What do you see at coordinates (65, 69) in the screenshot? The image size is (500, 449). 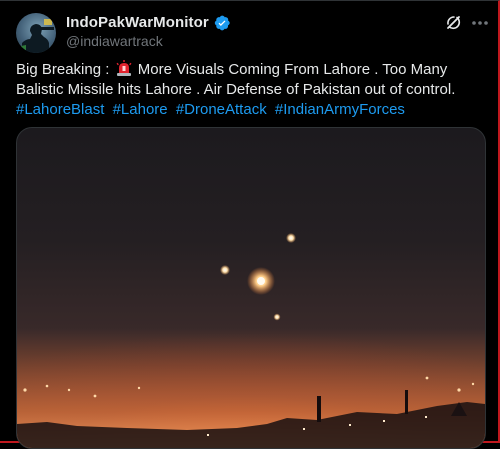 I see `tweet-text-intro: Big Breaking :` at bounding box center [65, 69].